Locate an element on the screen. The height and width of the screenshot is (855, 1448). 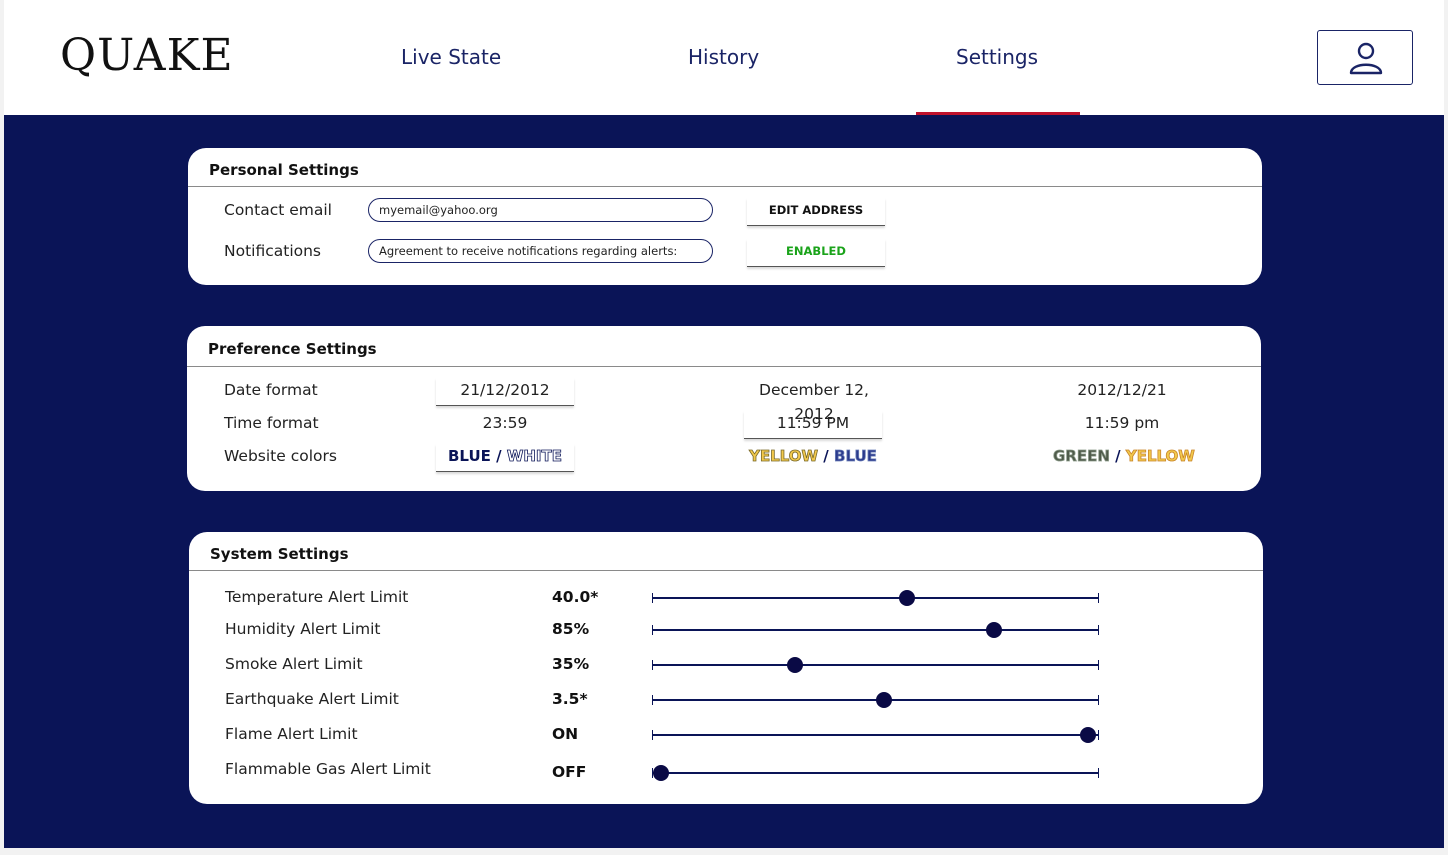
active-tab-indicator is located at coordinates (998, 113).